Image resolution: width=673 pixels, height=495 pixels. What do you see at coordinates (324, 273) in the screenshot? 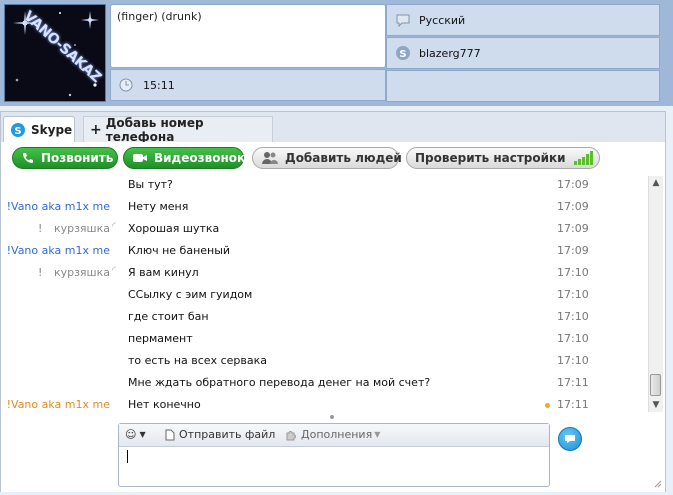
I see `message-row: ! курзяшка ◜ Я вам кинул 17:10` at bounding box center [324, 273].